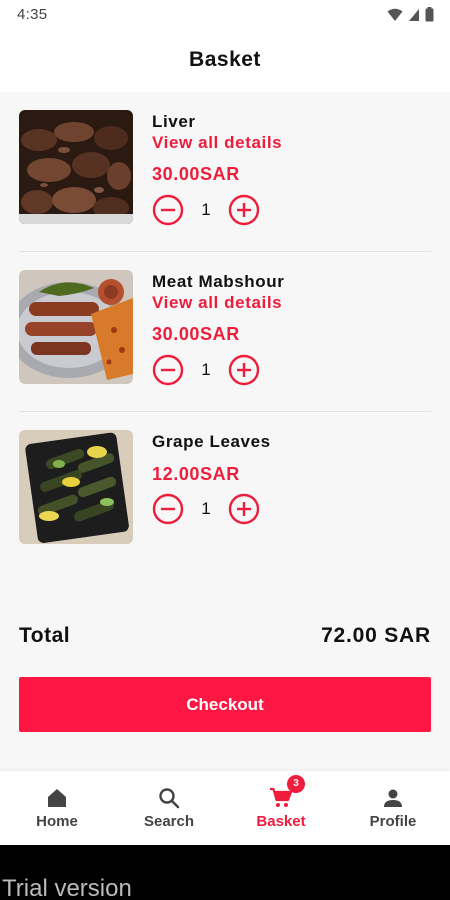  I want to click on item-name: Meat Mabshour, so click(218, 281).